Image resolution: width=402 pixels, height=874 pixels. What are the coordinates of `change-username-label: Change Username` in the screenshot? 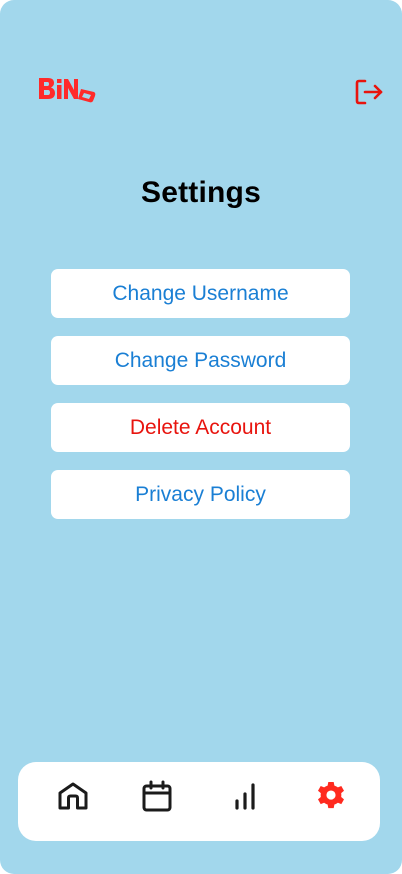 It's located at (200, 293).